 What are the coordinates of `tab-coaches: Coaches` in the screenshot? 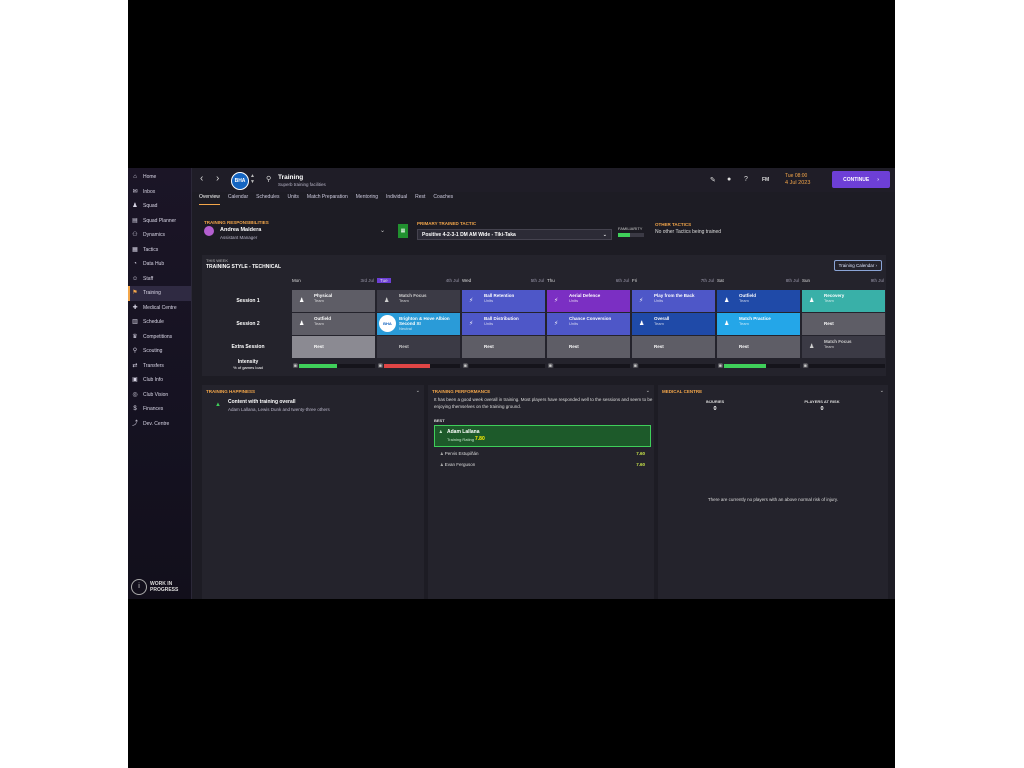 It's located at (443, 199).